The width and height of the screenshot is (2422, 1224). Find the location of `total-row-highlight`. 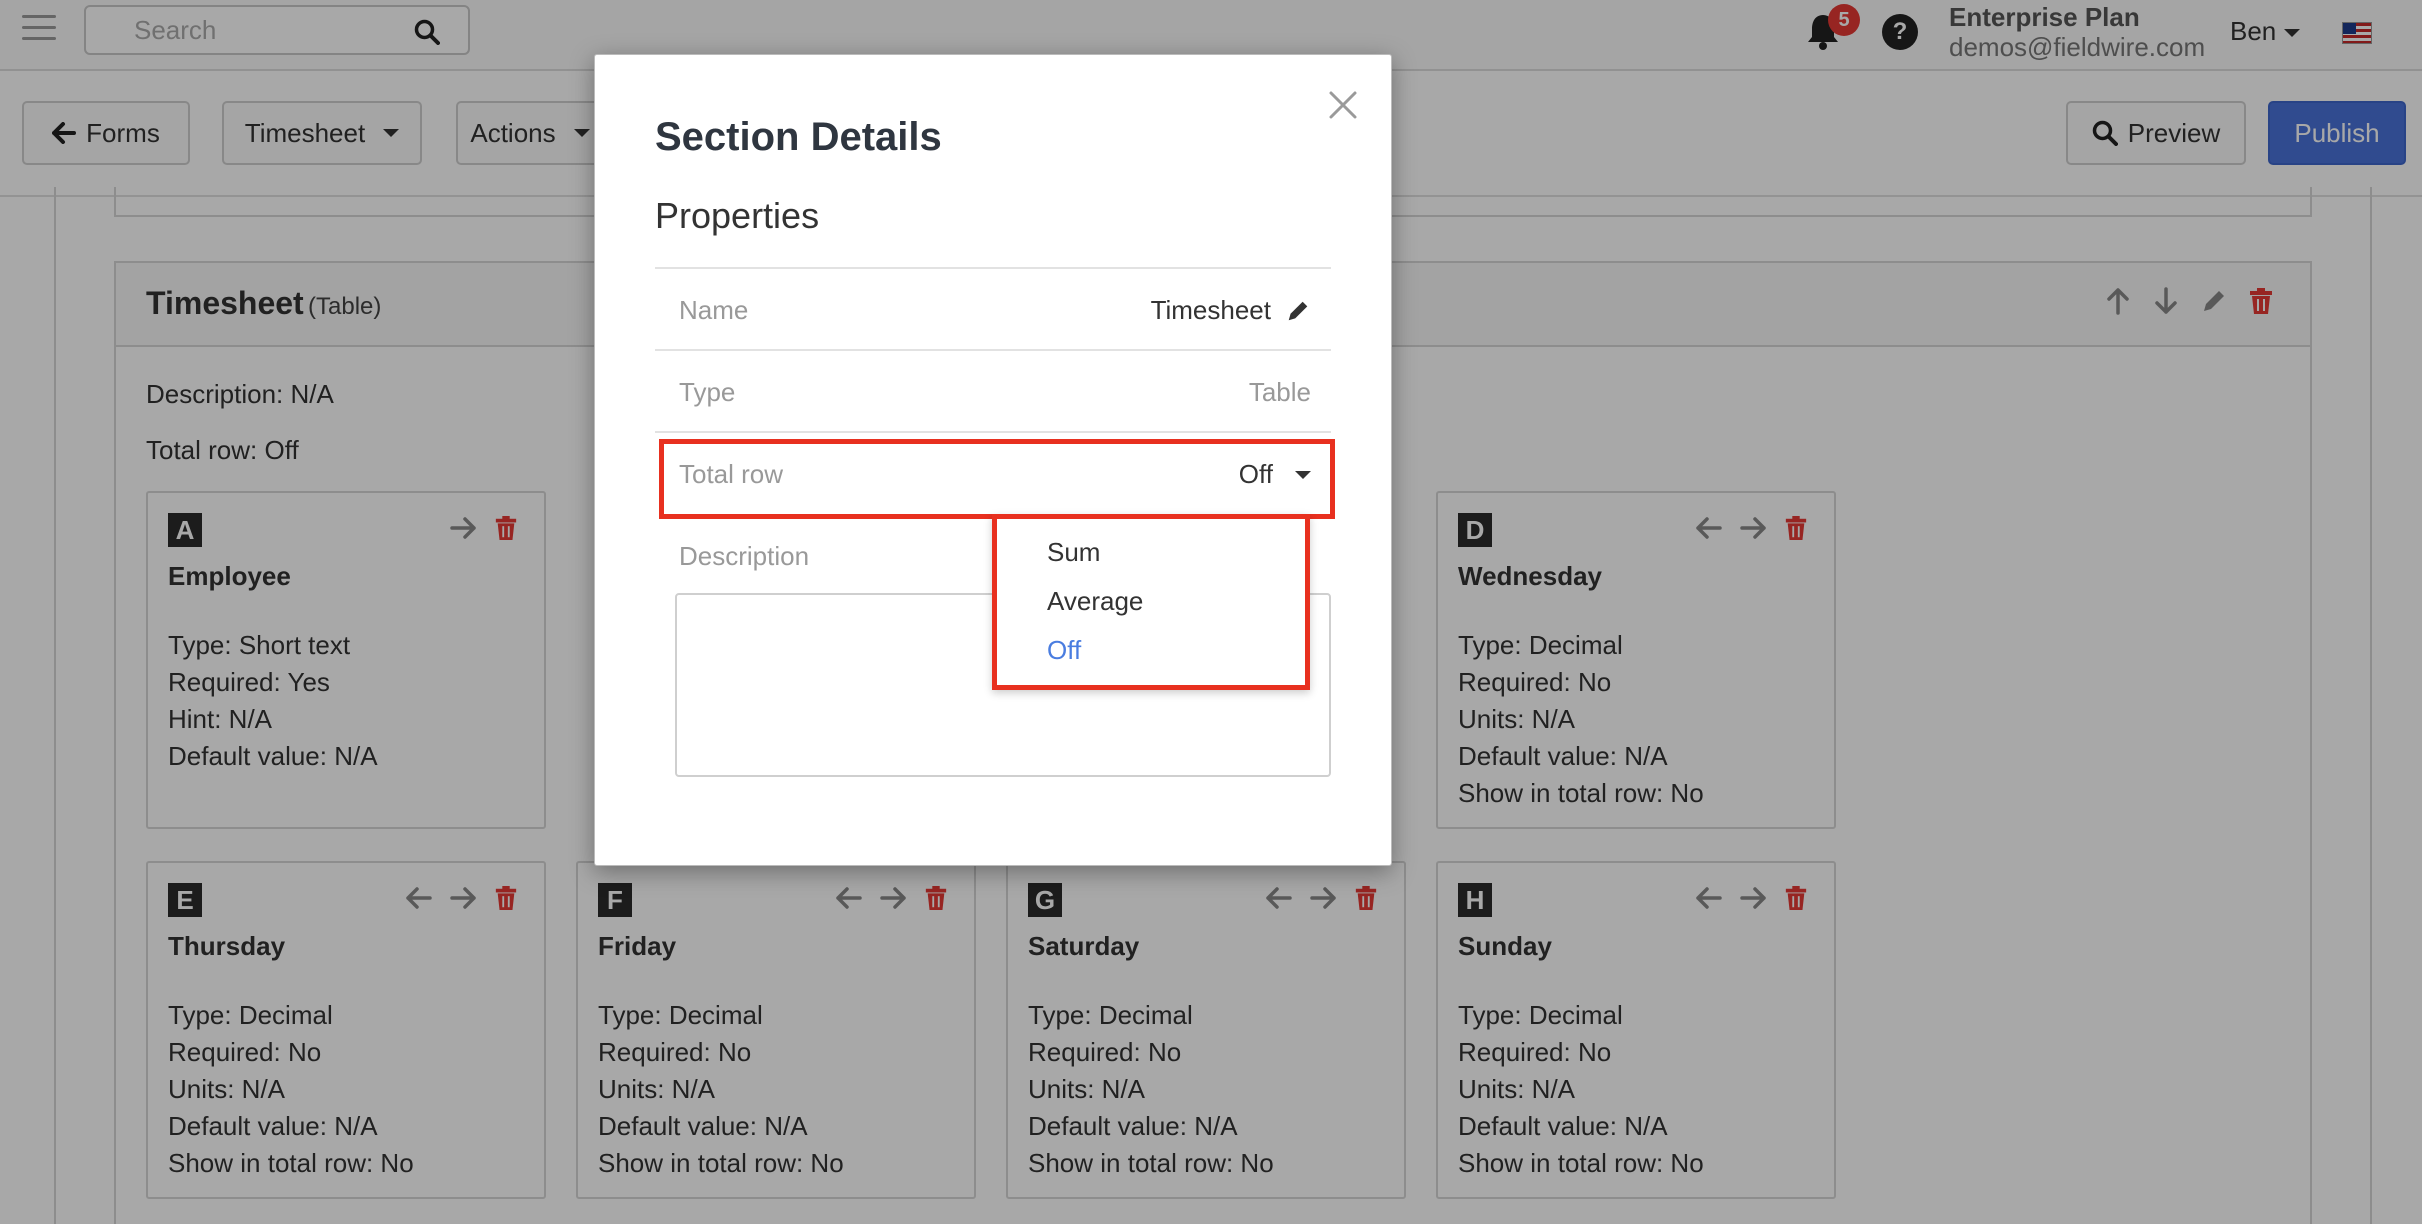

total-row-highlight is located at coordinates (997, 479).